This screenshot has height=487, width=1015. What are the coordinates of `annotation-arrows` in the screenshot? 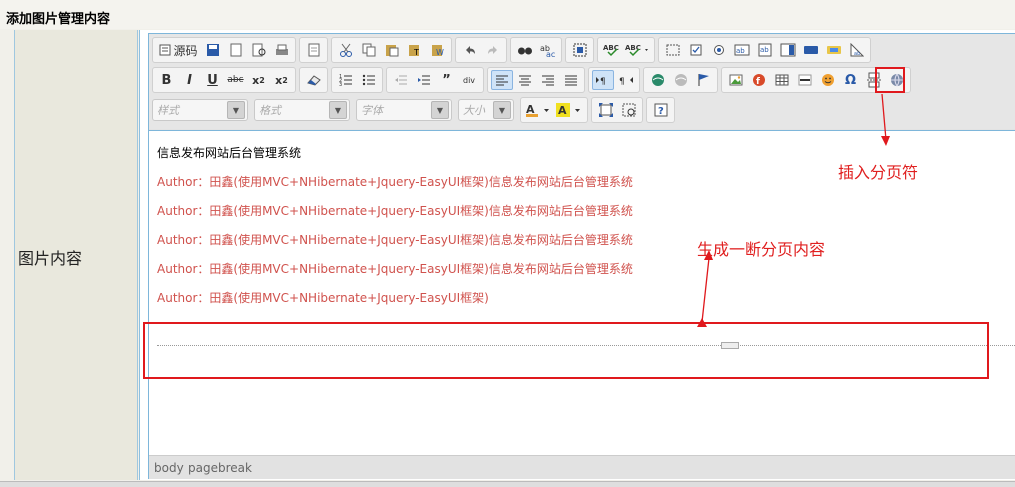 It's located at (793, 210).